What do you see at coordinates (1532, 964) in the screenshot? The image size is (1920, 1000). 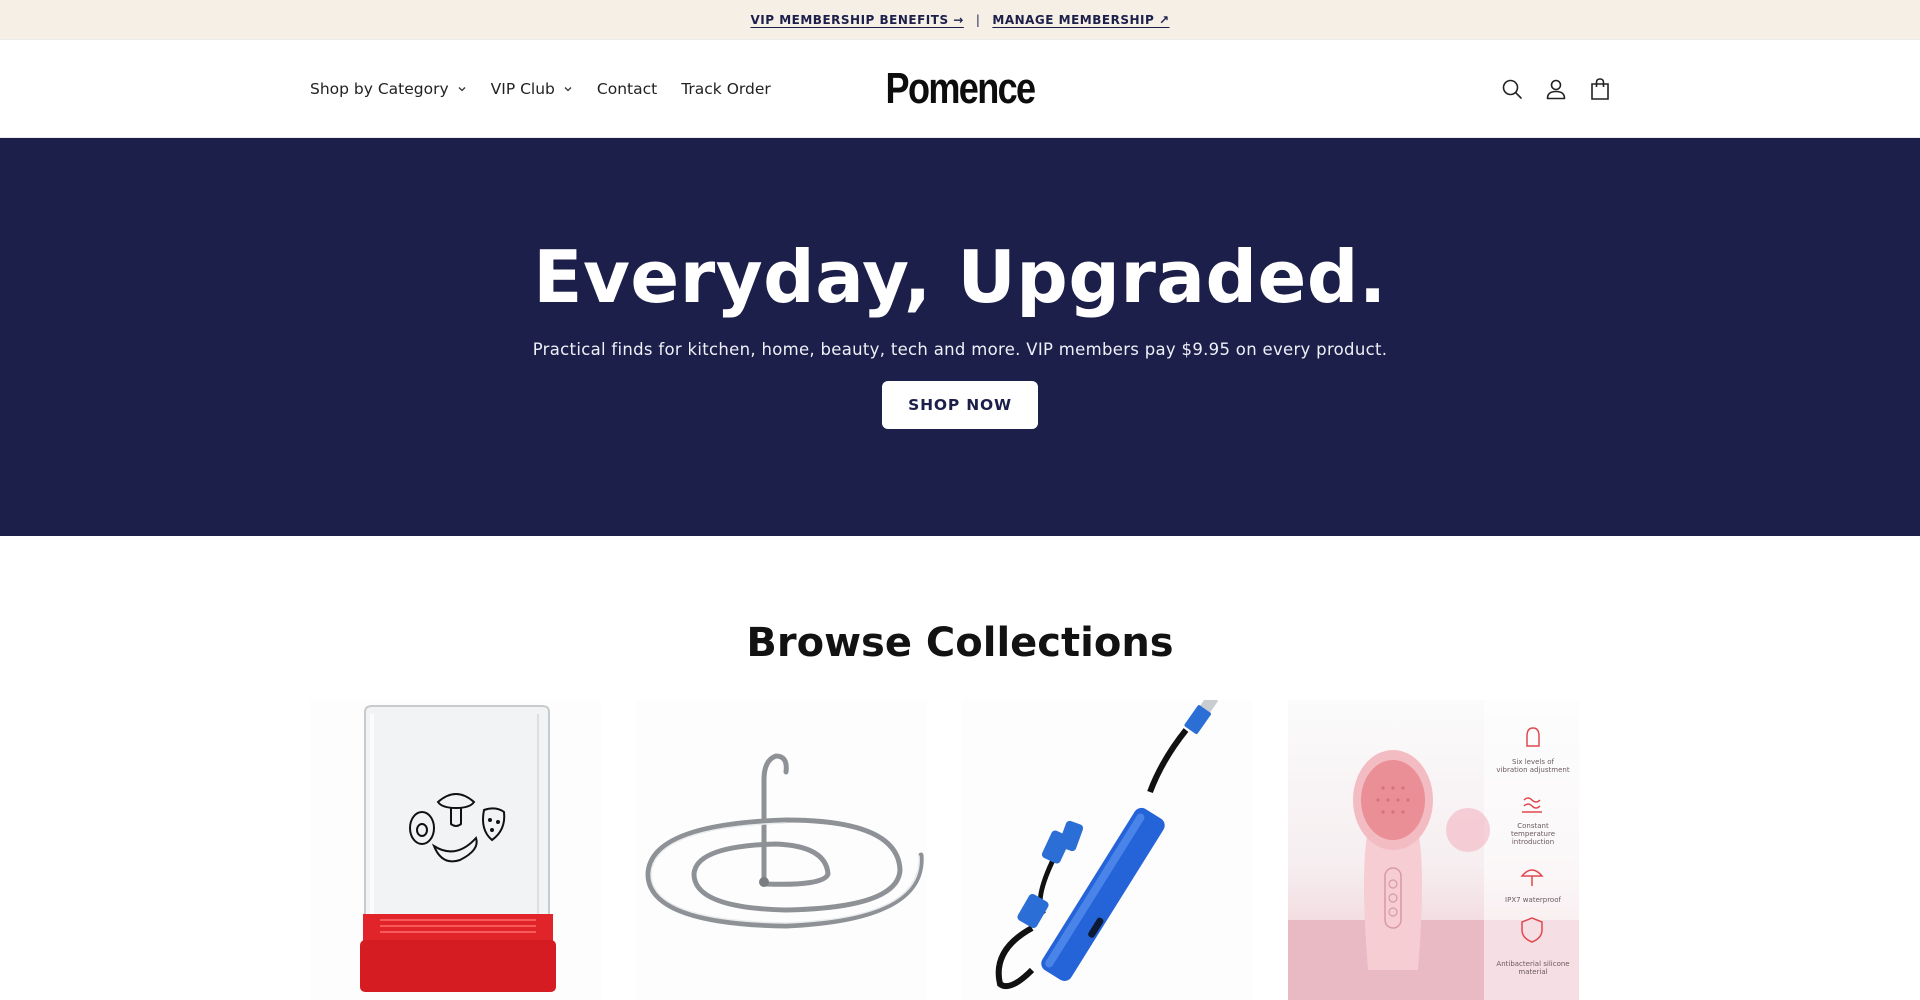 I see `feature-text: Antibacterial silicone` at bounding box center [1532, 964].